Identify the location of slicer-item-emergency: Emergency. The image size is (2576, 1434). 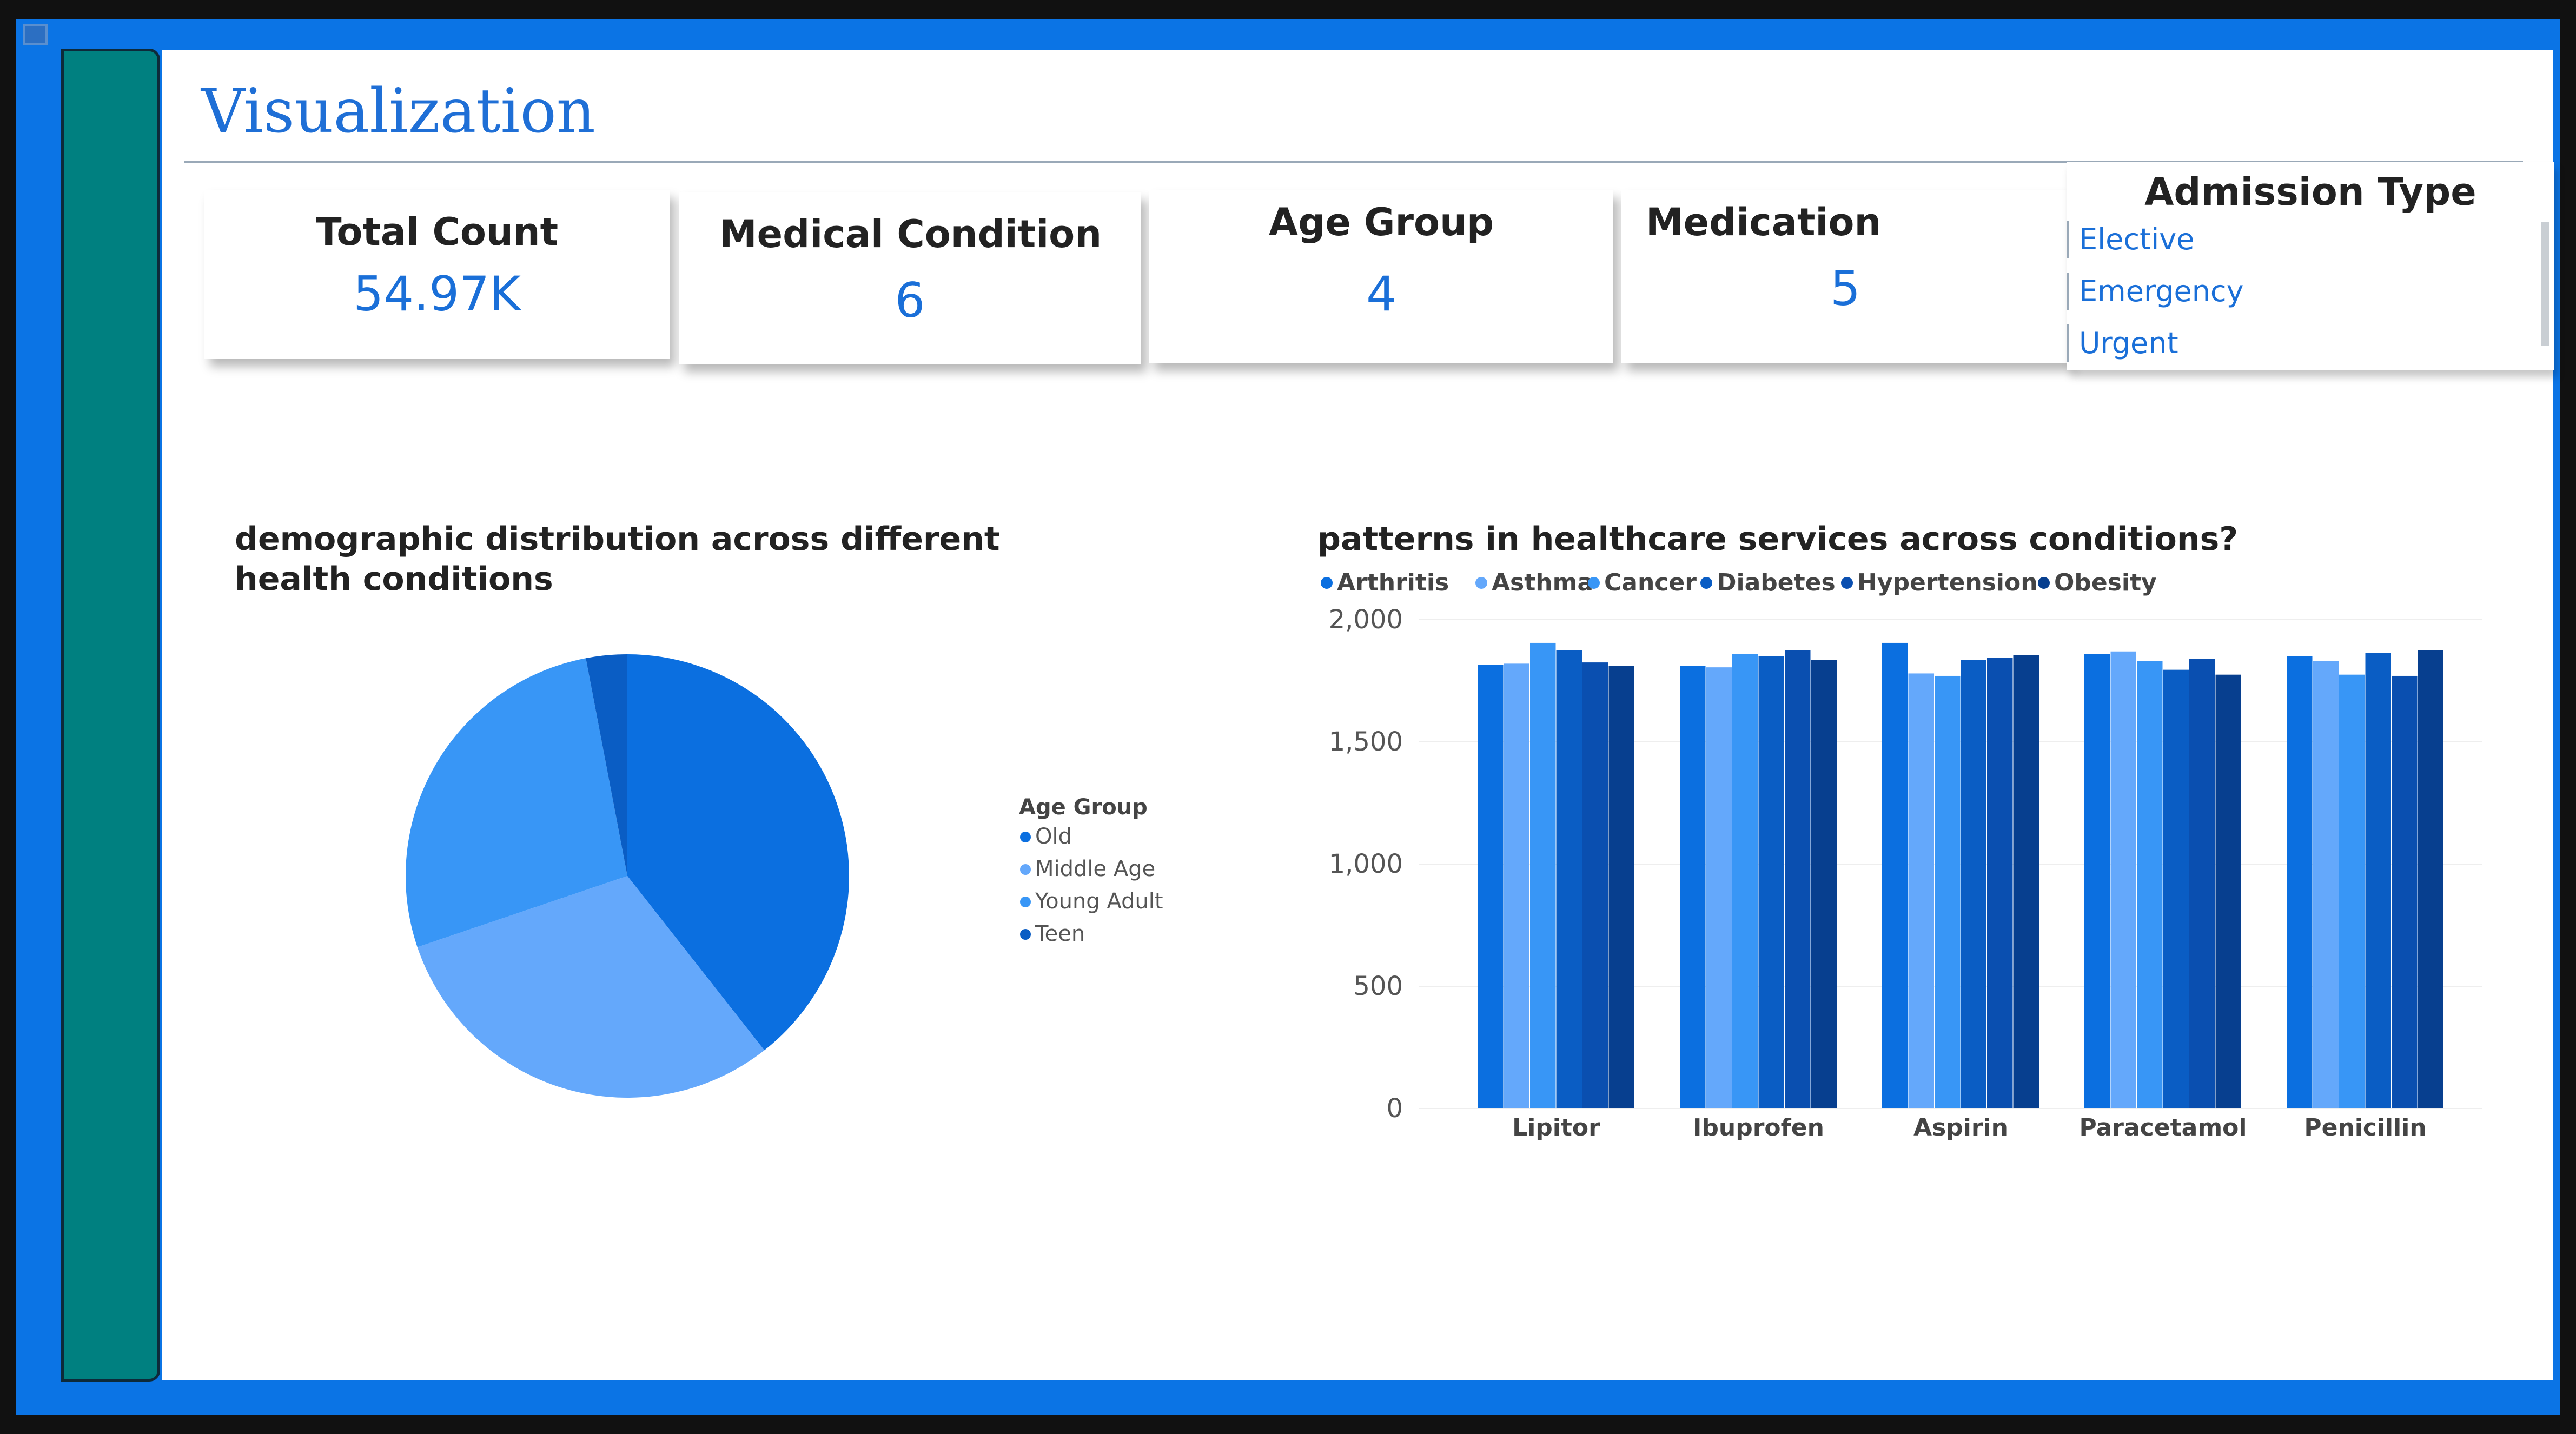
(2155, 291).